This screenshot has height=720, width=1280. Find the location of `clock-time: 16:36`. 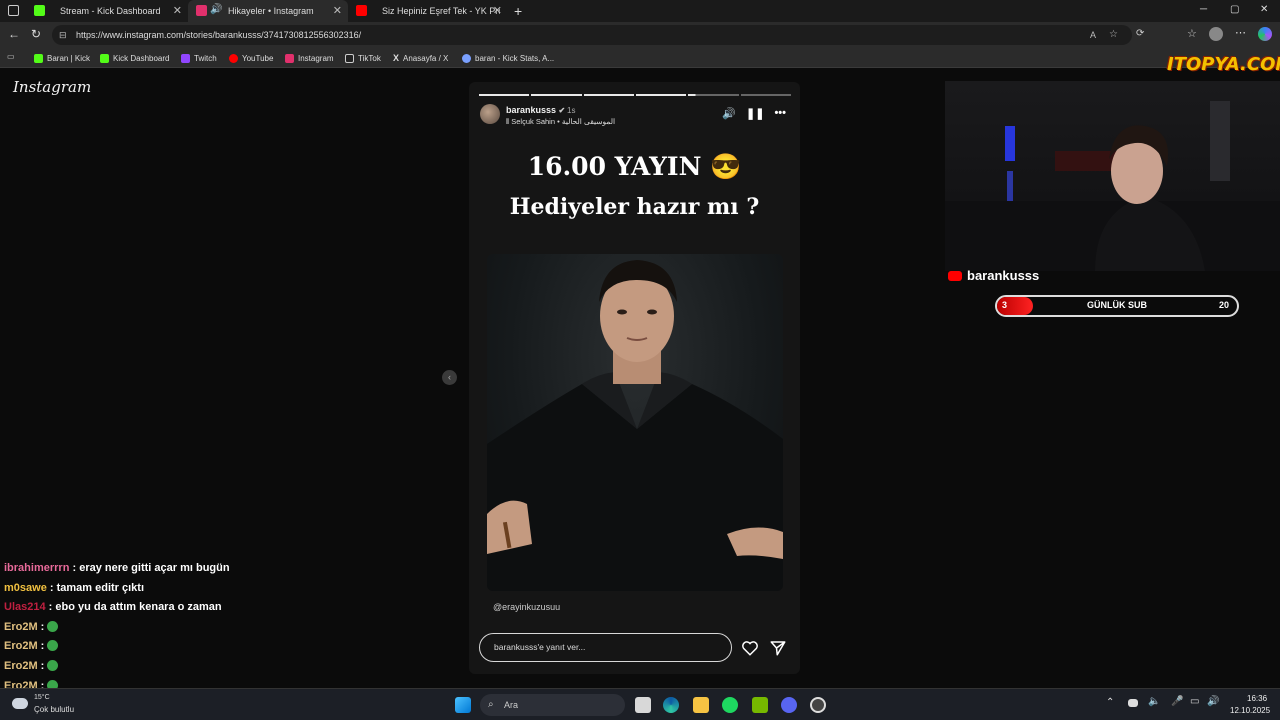

clock-time: 16:36 is located at coordinates (1257, 698).